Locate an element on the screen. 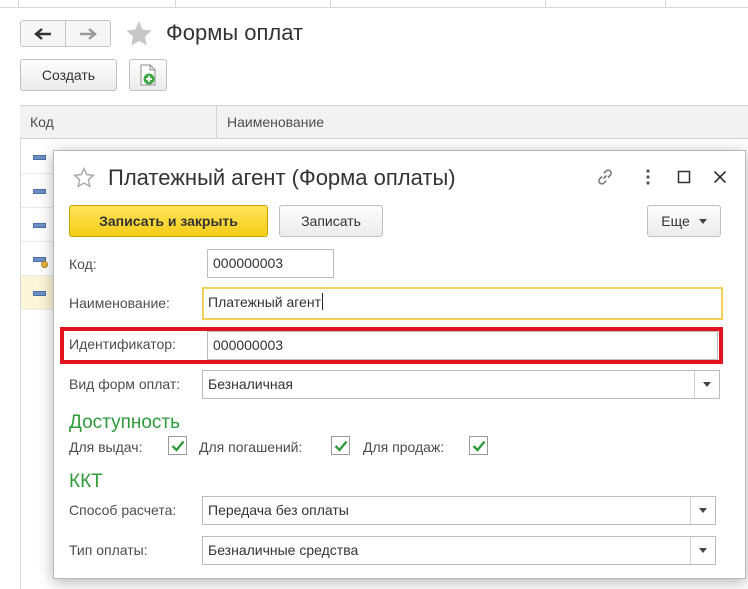 Image resolution: width=748 pixels, height=589 pixels. vertical-dots-icon is located at coordinates (648, 177).